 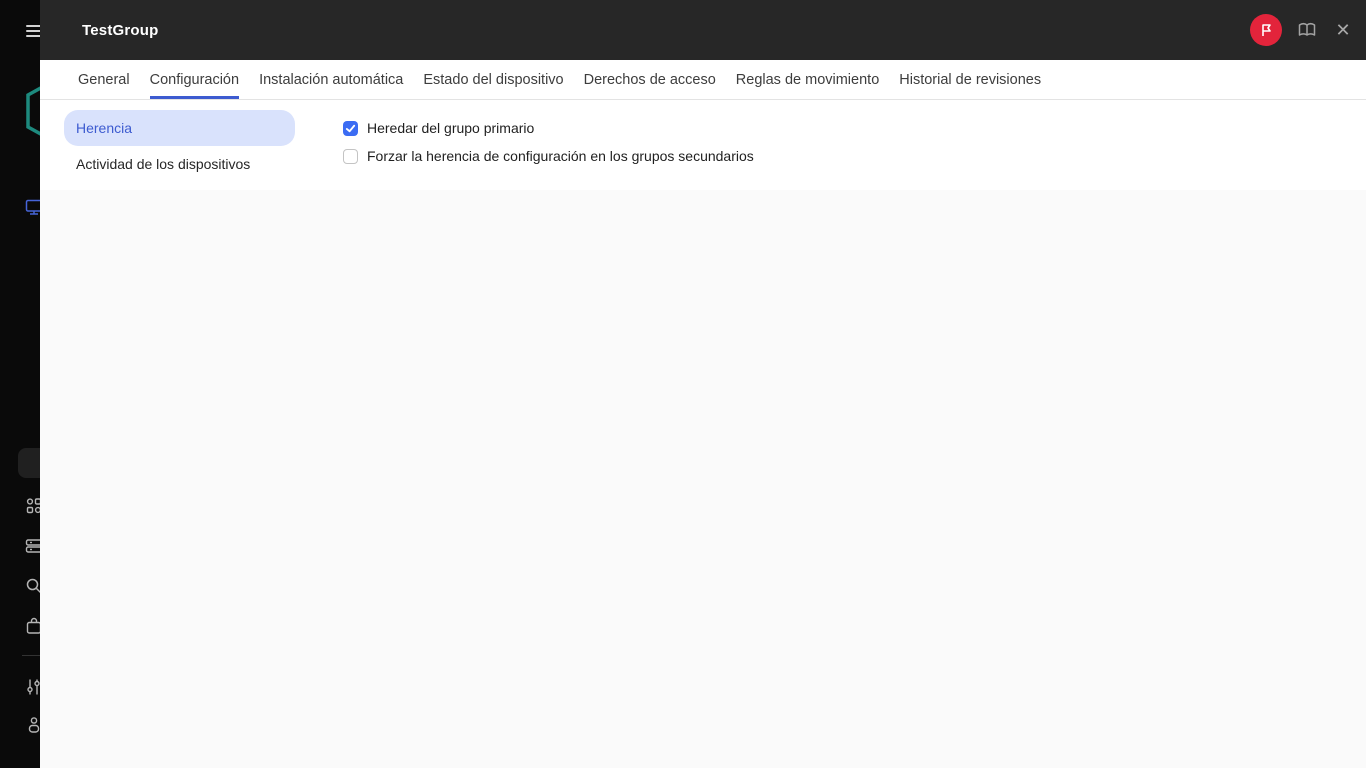 What do you see at coordinates (1343, 30) in the screenshot?
I see `close-icon: ✕` at bounding box center [1343, 30].